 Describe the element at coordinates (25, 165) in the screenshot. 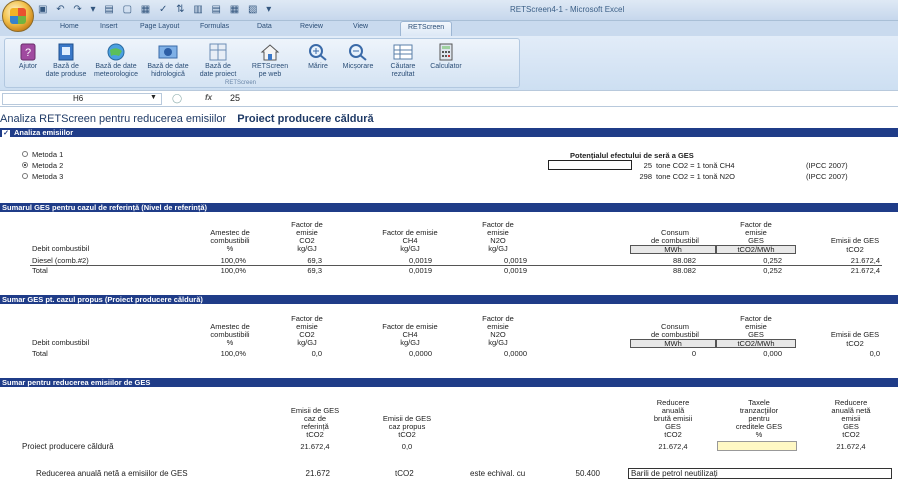

I see `method-2-radio` at that location.